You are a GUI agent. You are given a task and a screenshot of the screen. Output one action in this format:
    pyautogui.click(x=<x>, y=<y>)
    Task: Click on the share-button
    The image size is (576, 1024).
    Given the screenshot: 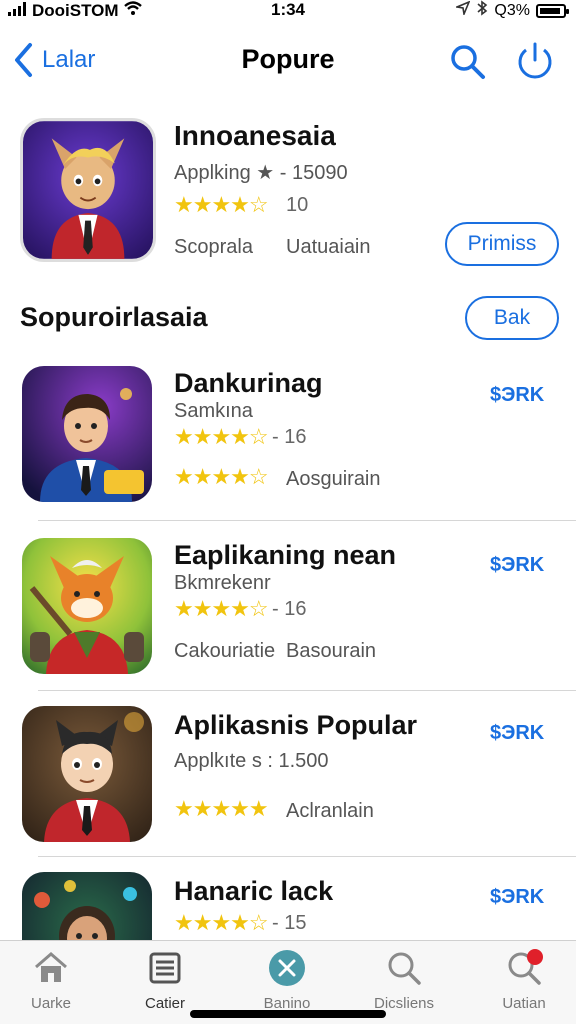 What is the action you would take?
    pyautogui.click(x=535, y=60)
    